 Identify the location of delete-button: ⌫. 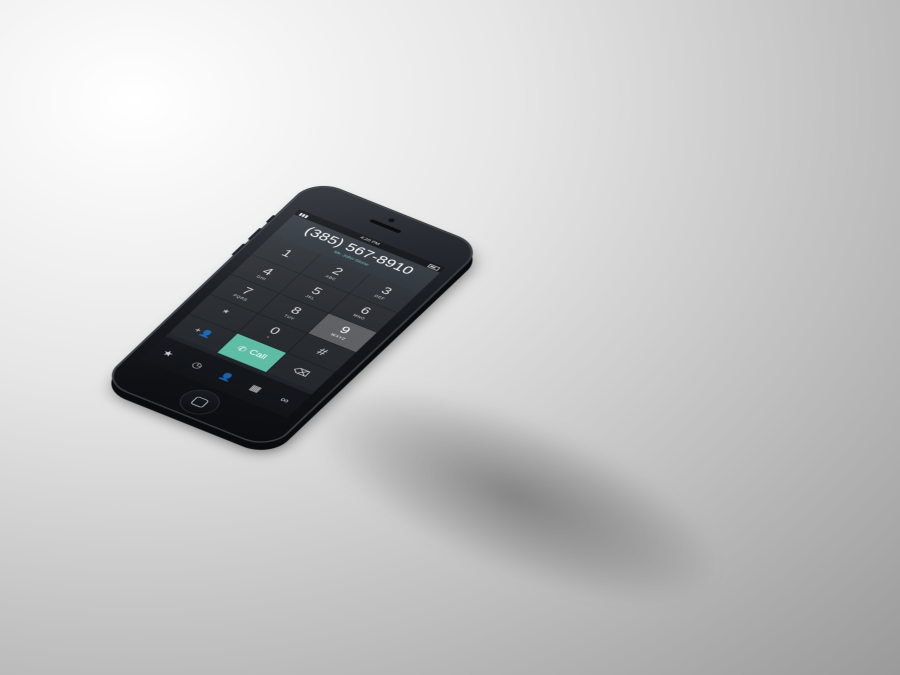
(300, 372).